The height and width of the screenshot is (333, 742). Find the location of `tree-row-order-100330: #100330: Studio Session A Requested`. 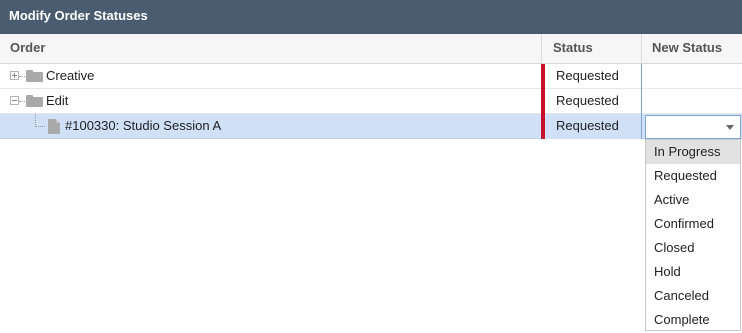

tree-row-order-100330: #100330: Studio Session A Requested is located at coordinates (371, 126).